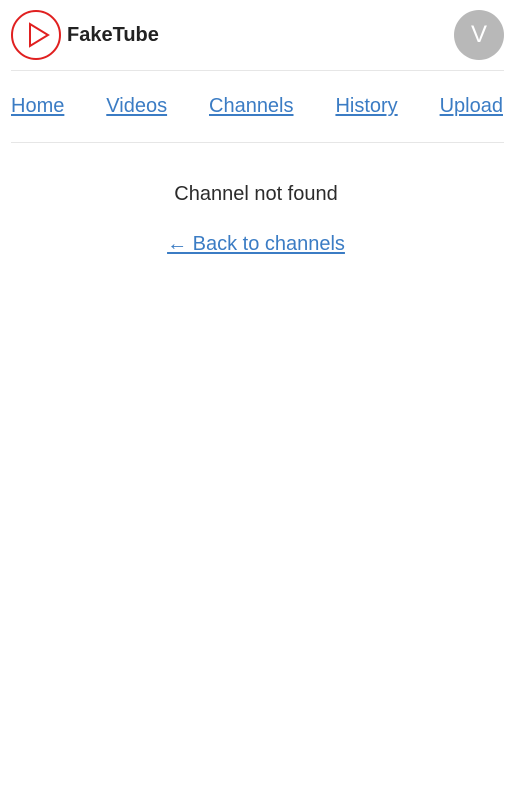 The image size is (512, 803). Describe the element at coordinates (257, 142) in the screenshot. I see `nav-divider` at that location.